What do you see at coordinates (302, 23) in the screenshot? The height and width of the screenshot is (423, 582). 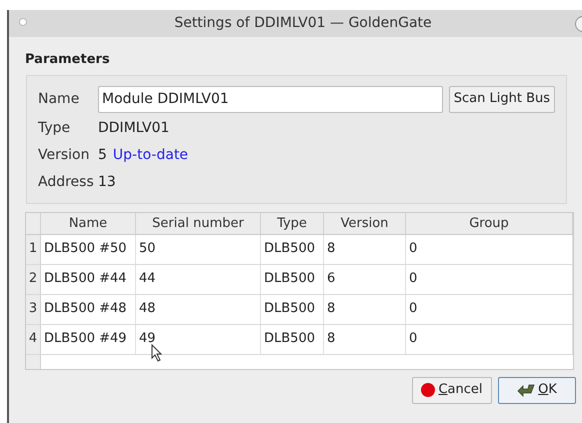 I see `window-title: Settings of DDIMLV01 — GoldenGate` at bounding box center [302, 23].